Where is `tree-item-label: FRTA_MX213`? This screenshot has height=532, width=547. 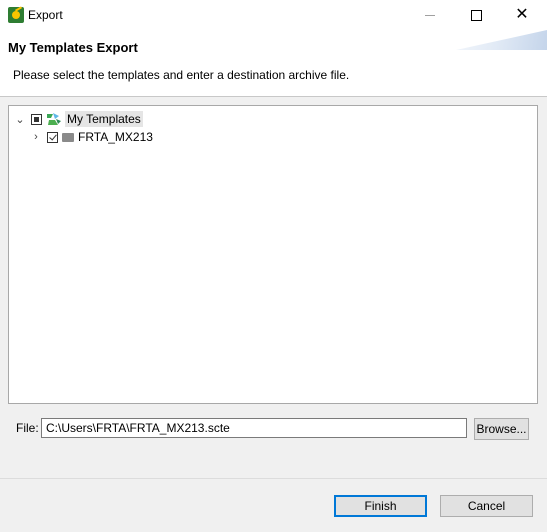
tree-item-label: FRTA_MX213 is located at coordinates (115, 137).